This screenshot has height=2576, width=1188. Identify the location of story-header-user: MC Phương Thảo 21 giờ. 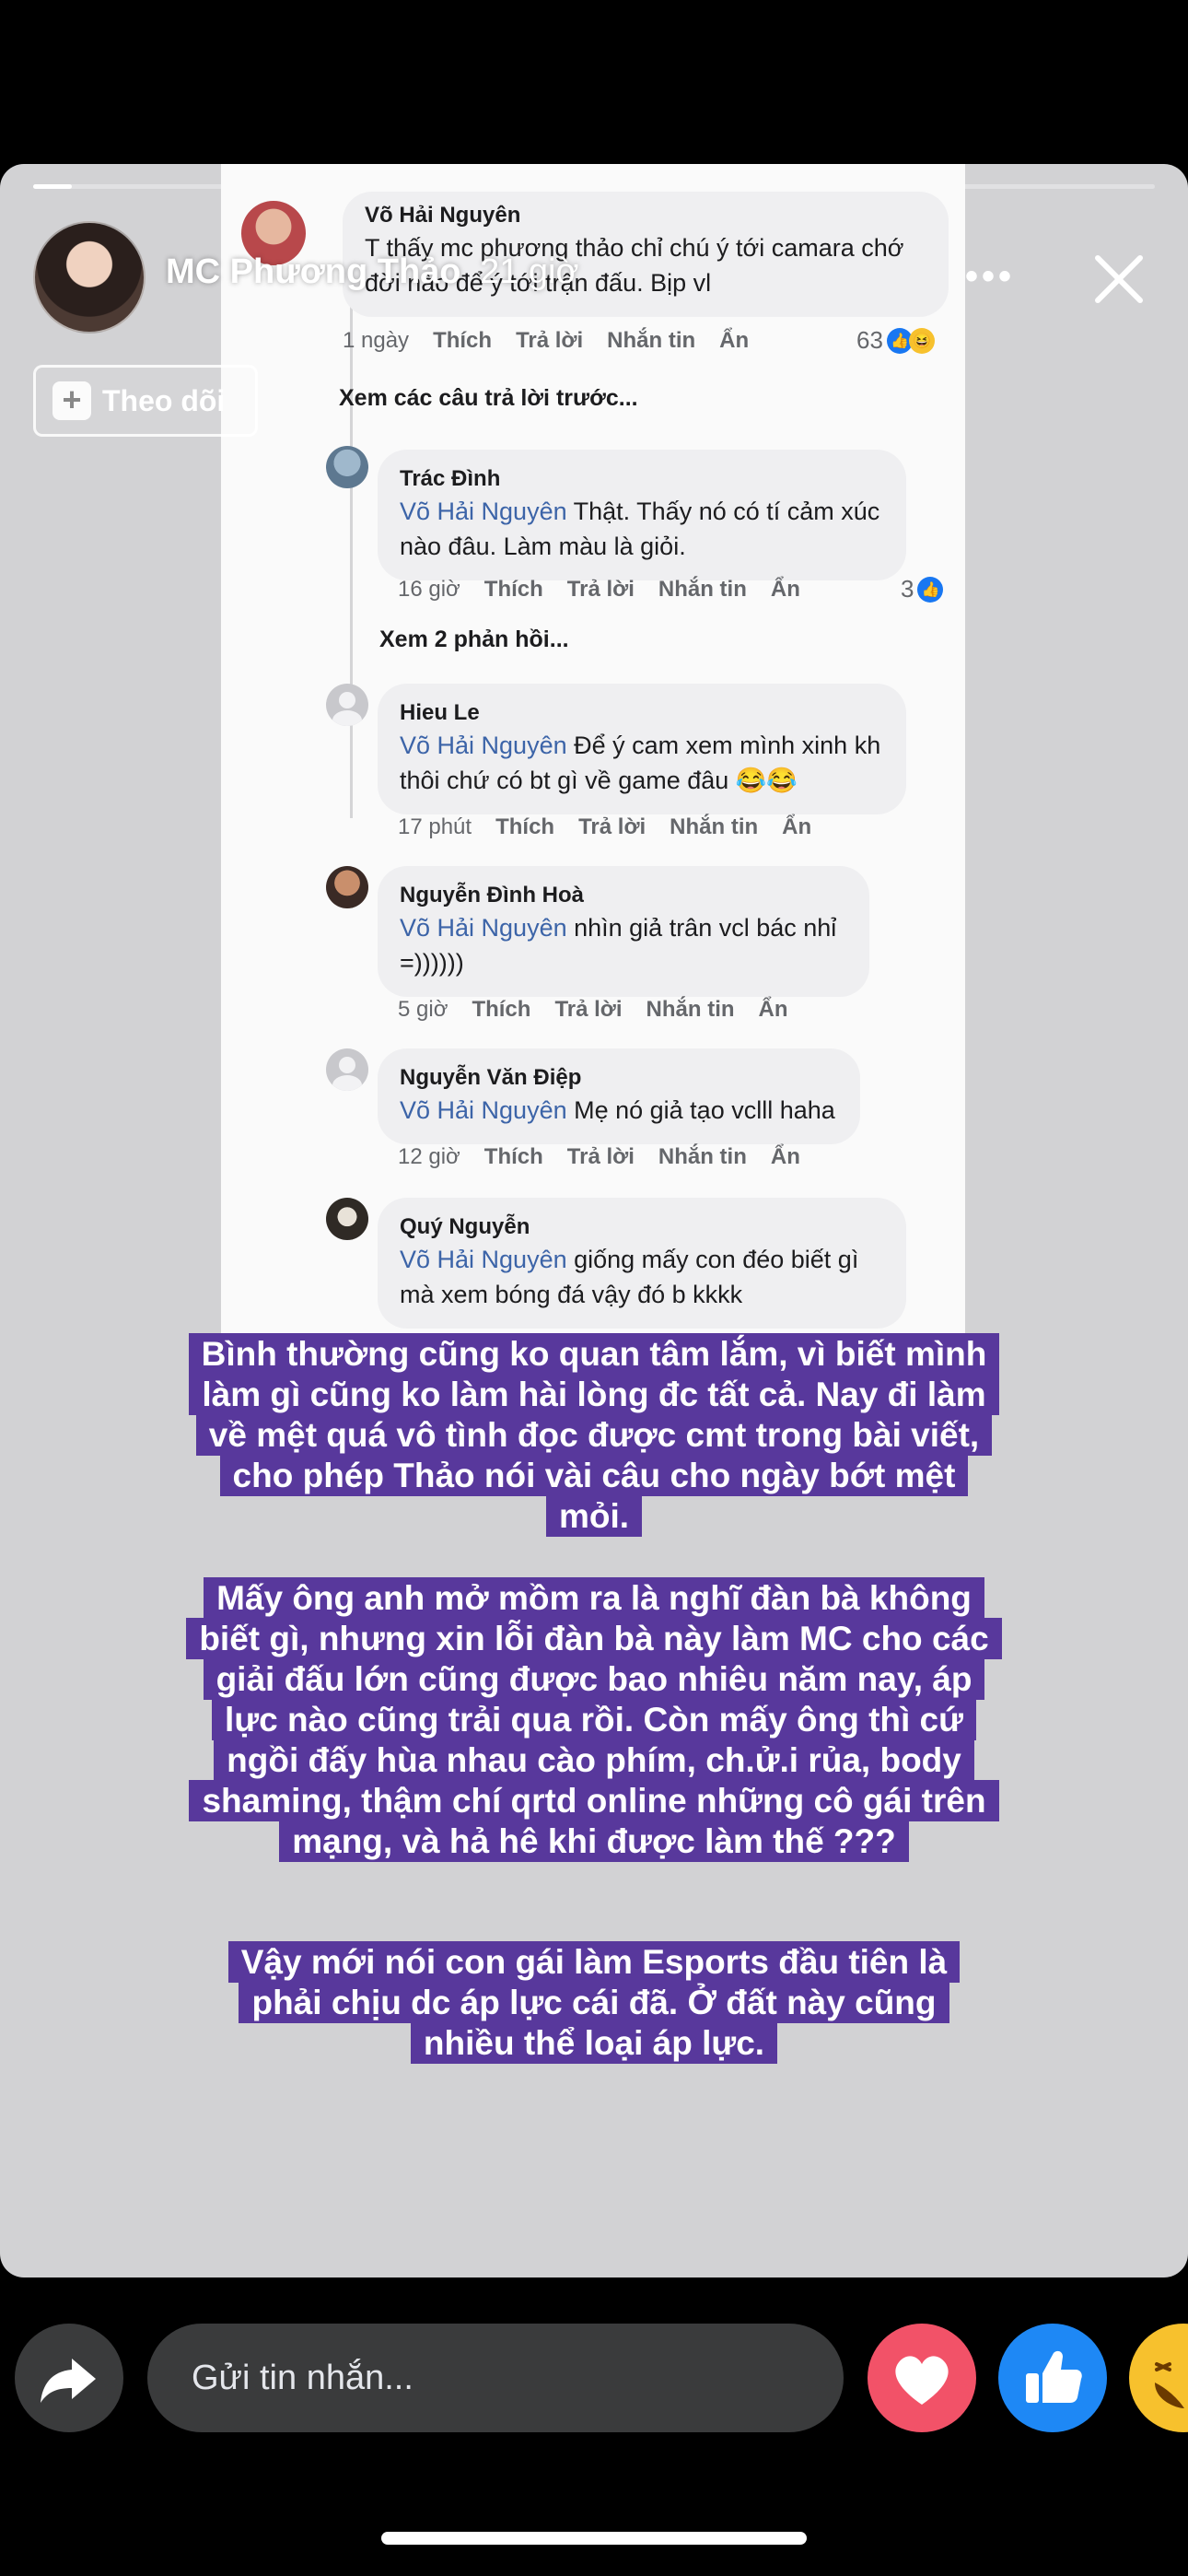
(372, 272).